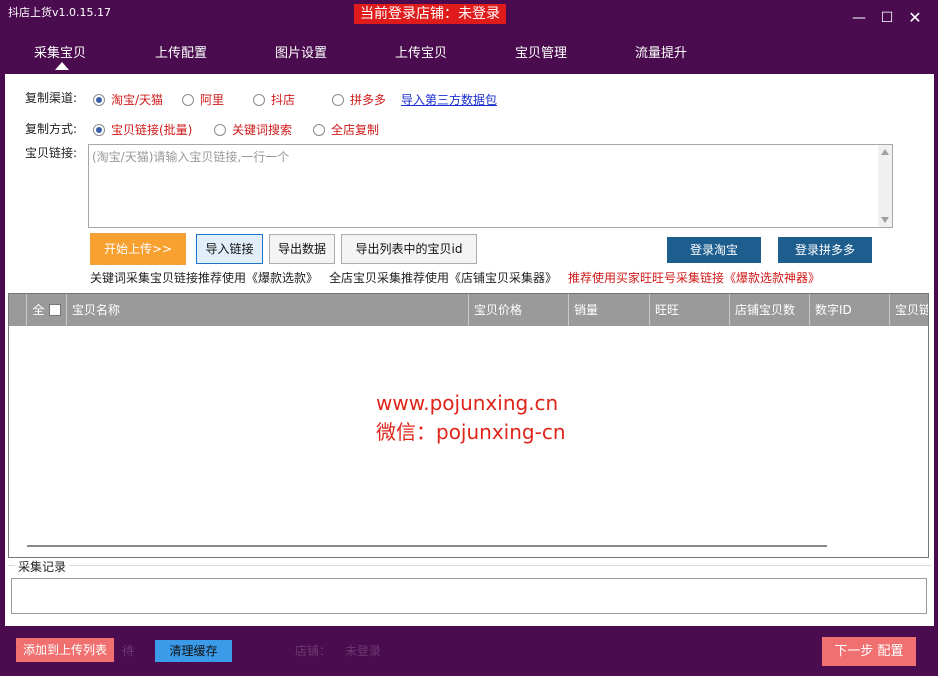  What do you see at coordinates (346, 129) in the screenshot?
I see `method-radio-whole-shop: 全店复制` at bounding box center [346, 129].